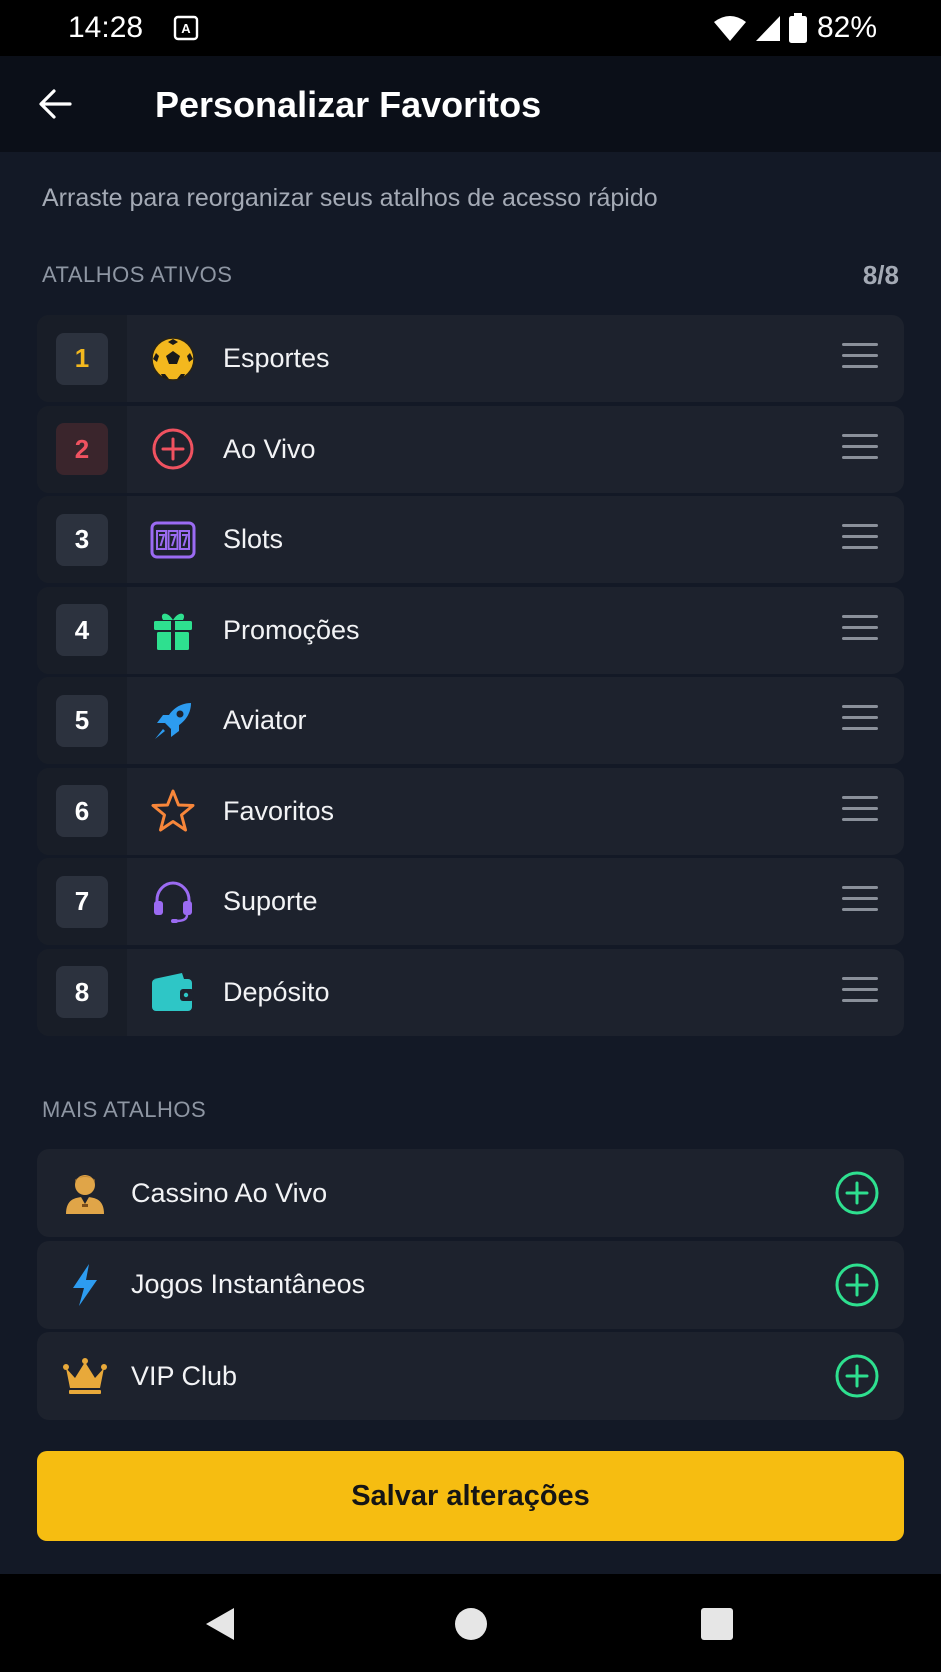 Image resolution: width=941 pixels, height=1672 pixels. What do you see at coordinates (85, 1193) in the screenshot?
I see `dealer-icon` at bounding box center [85, 1193].